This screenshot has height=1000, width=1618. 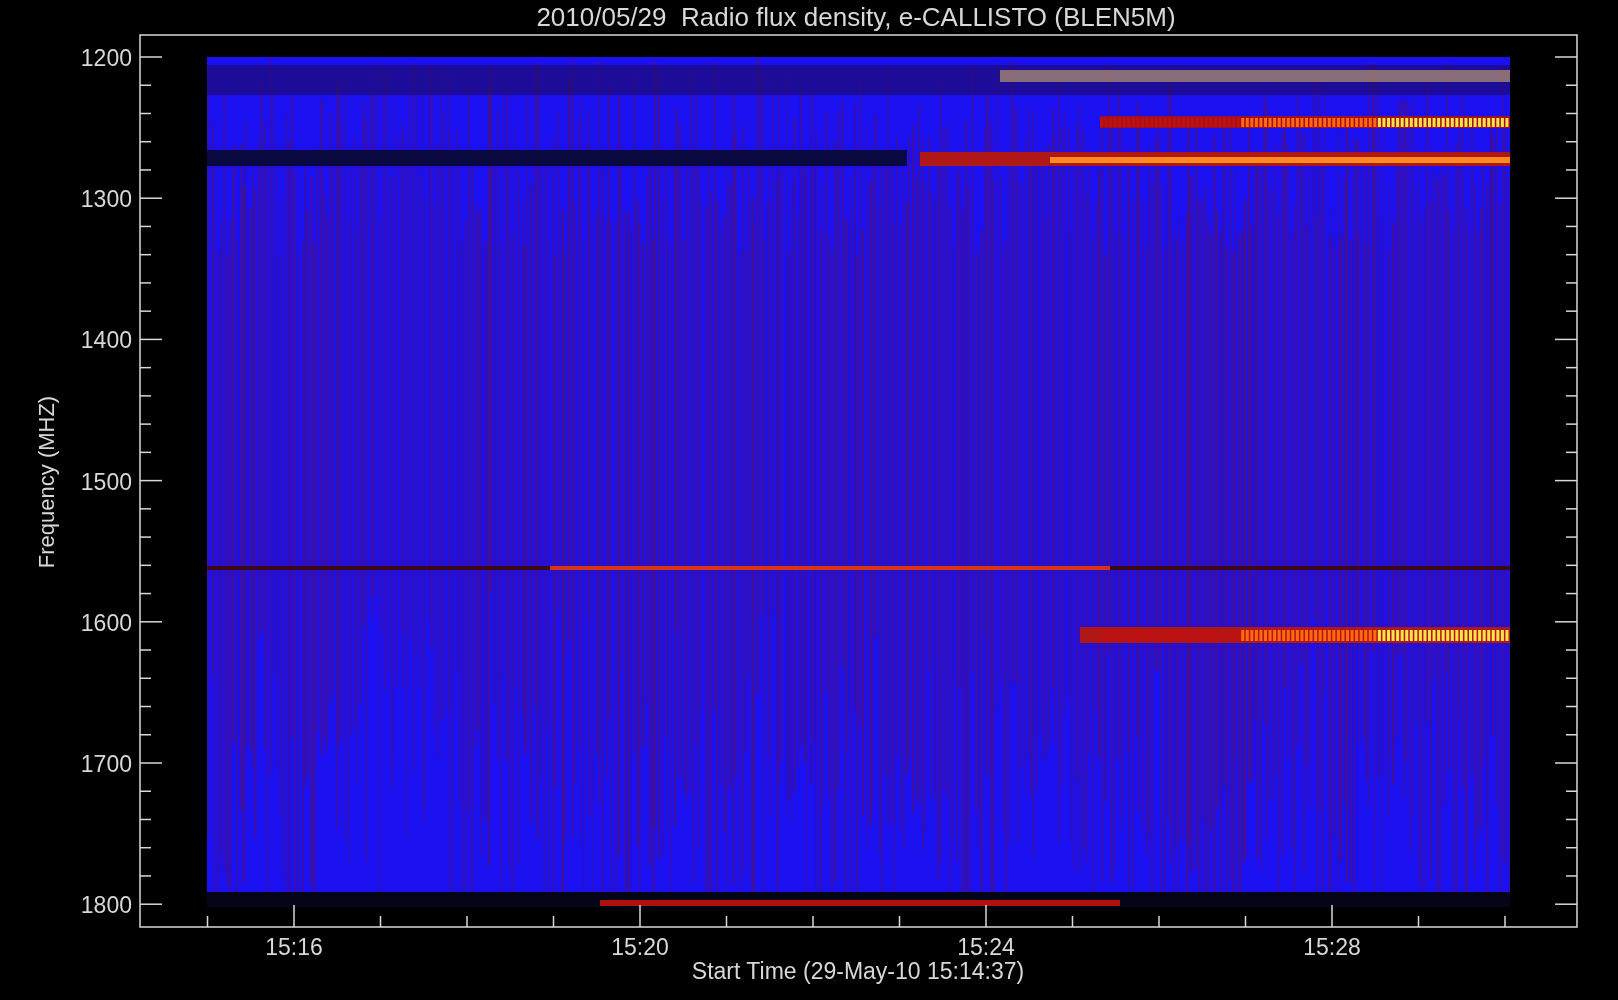 What do you see at coordinates (106, 905) in the screenshot?
I see `y-tick-label: 1800` at bounding box center [106, 905].